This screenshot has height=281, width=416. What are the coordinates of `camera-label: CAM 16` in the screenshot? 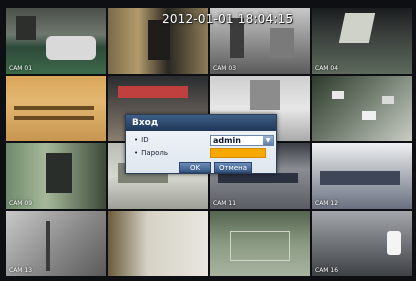 It's located at (327, 270).